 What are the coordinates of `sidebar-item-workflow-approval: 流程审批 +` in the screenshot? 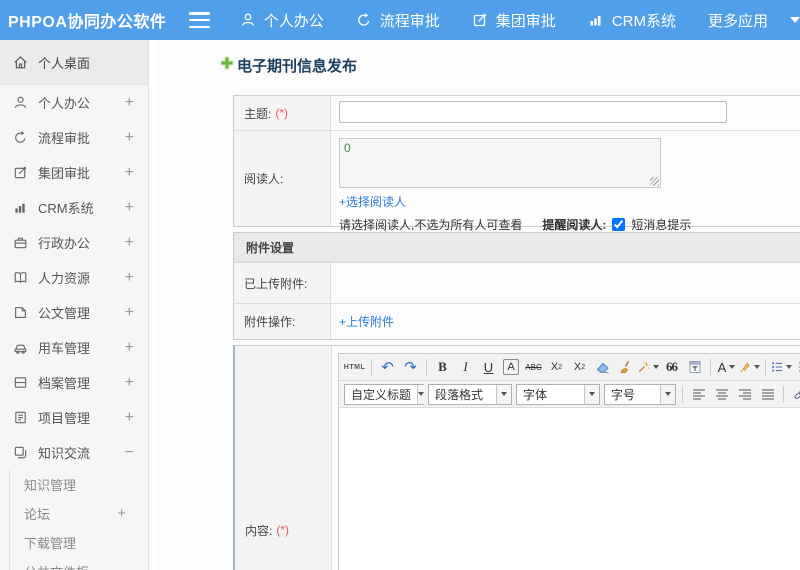 It's located at (74, 137).